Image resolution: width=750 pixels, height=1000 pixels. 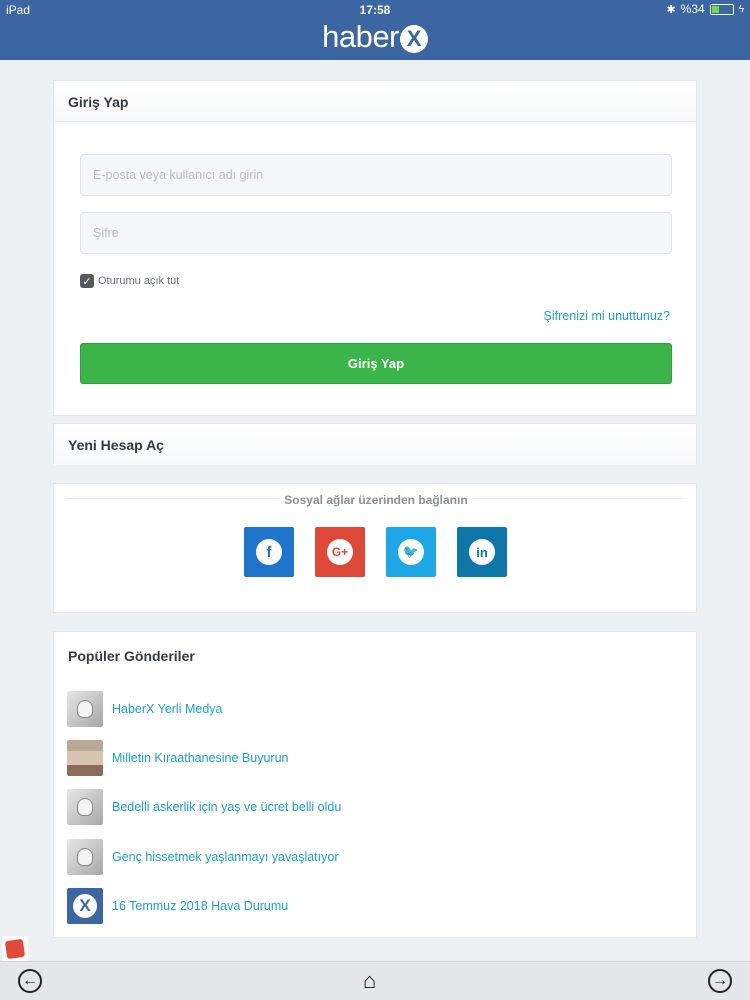 What do you see at coordinates (85, 906) in the screenshot?
I see `post-thumbnail: X` at bounding box center [85, 906].